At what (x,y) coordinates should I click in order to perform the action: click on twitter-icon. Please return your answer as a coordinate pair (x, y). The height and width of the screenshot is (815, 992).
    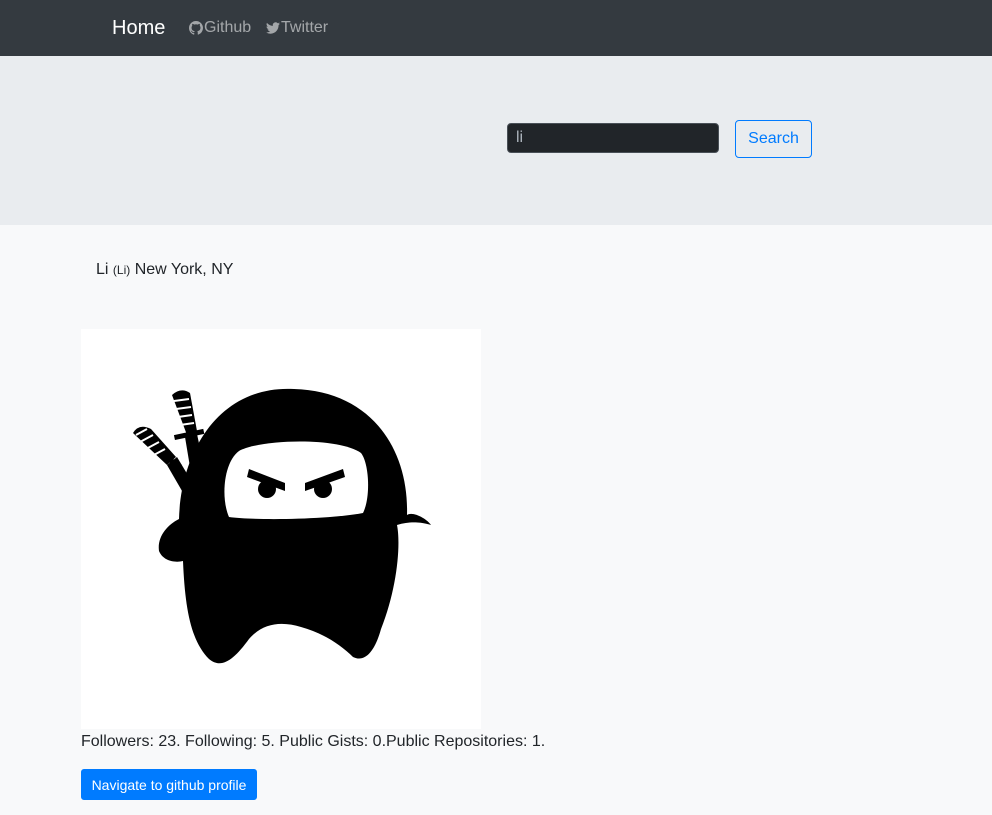
    Looking at the image, I should click on (273, 28).